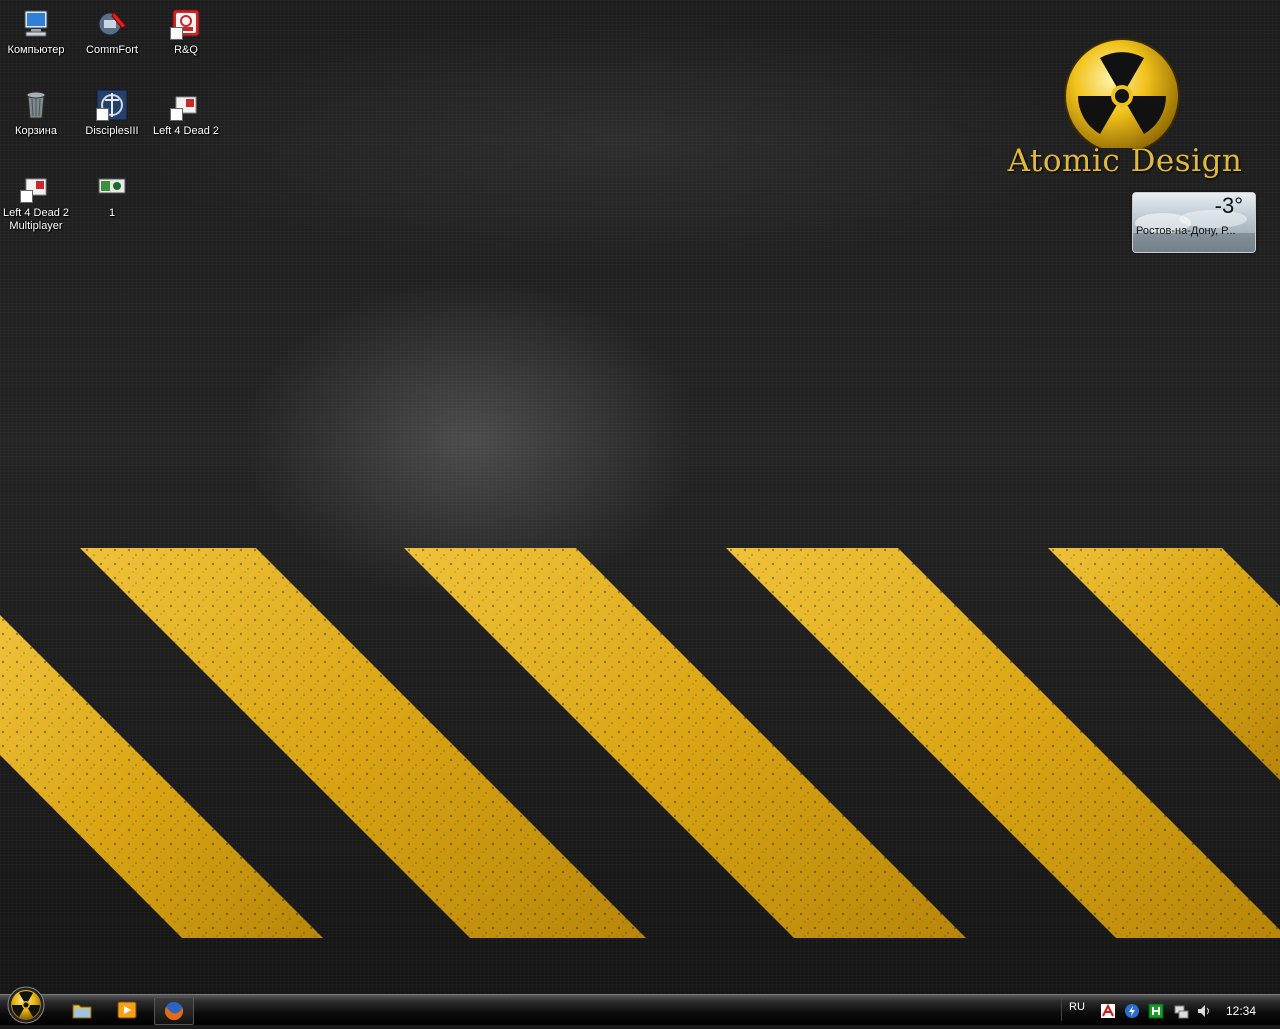 This screenshot has height=1029, width=1280. What do you see at coordinates (1061, 1010) in the screenshot?
I see `tray-separator` at bounding box center [1061, 1010].